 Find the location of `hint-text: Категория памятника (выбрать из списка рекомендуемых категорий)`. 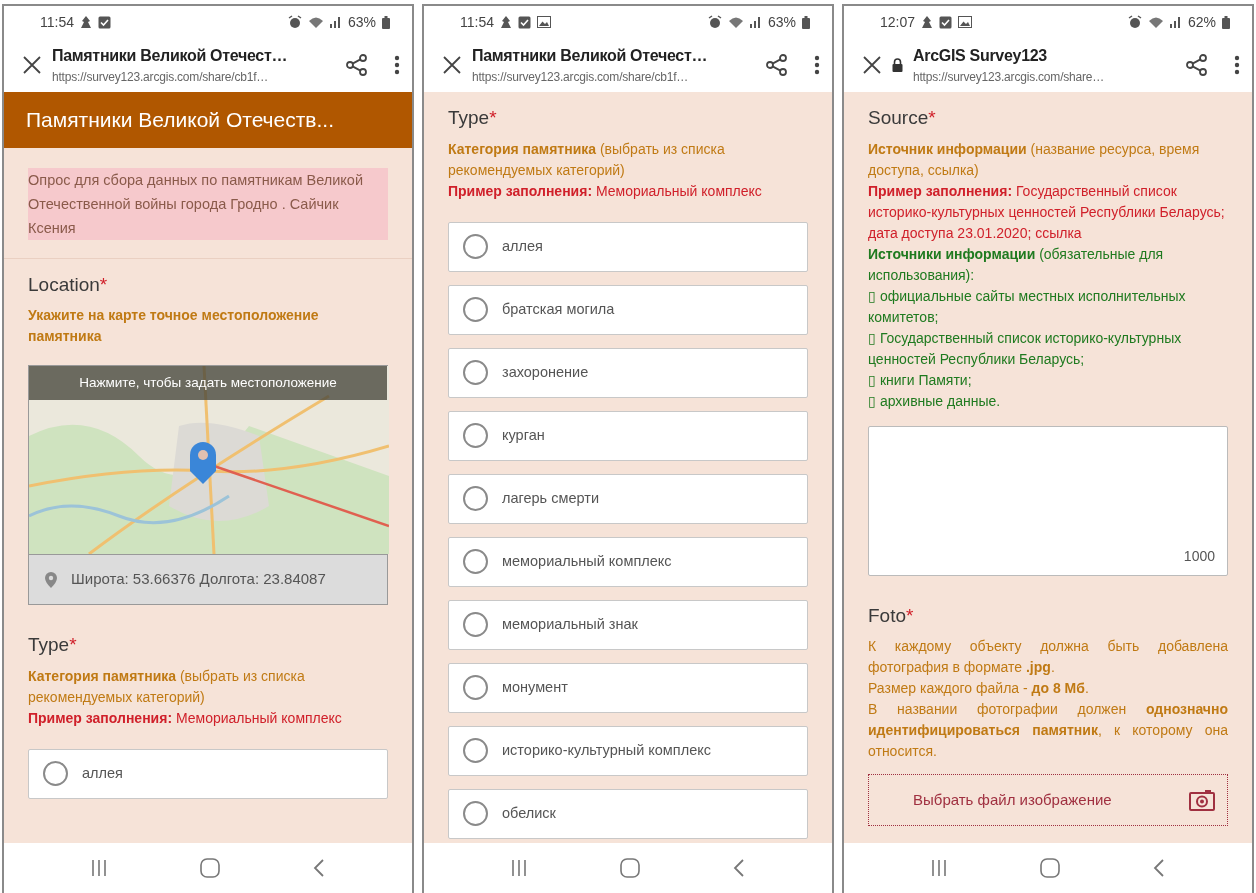

hint-text: Категория памятника (выбрать из списка рекомендуемых категорий) is located at coordinates (167, 686).